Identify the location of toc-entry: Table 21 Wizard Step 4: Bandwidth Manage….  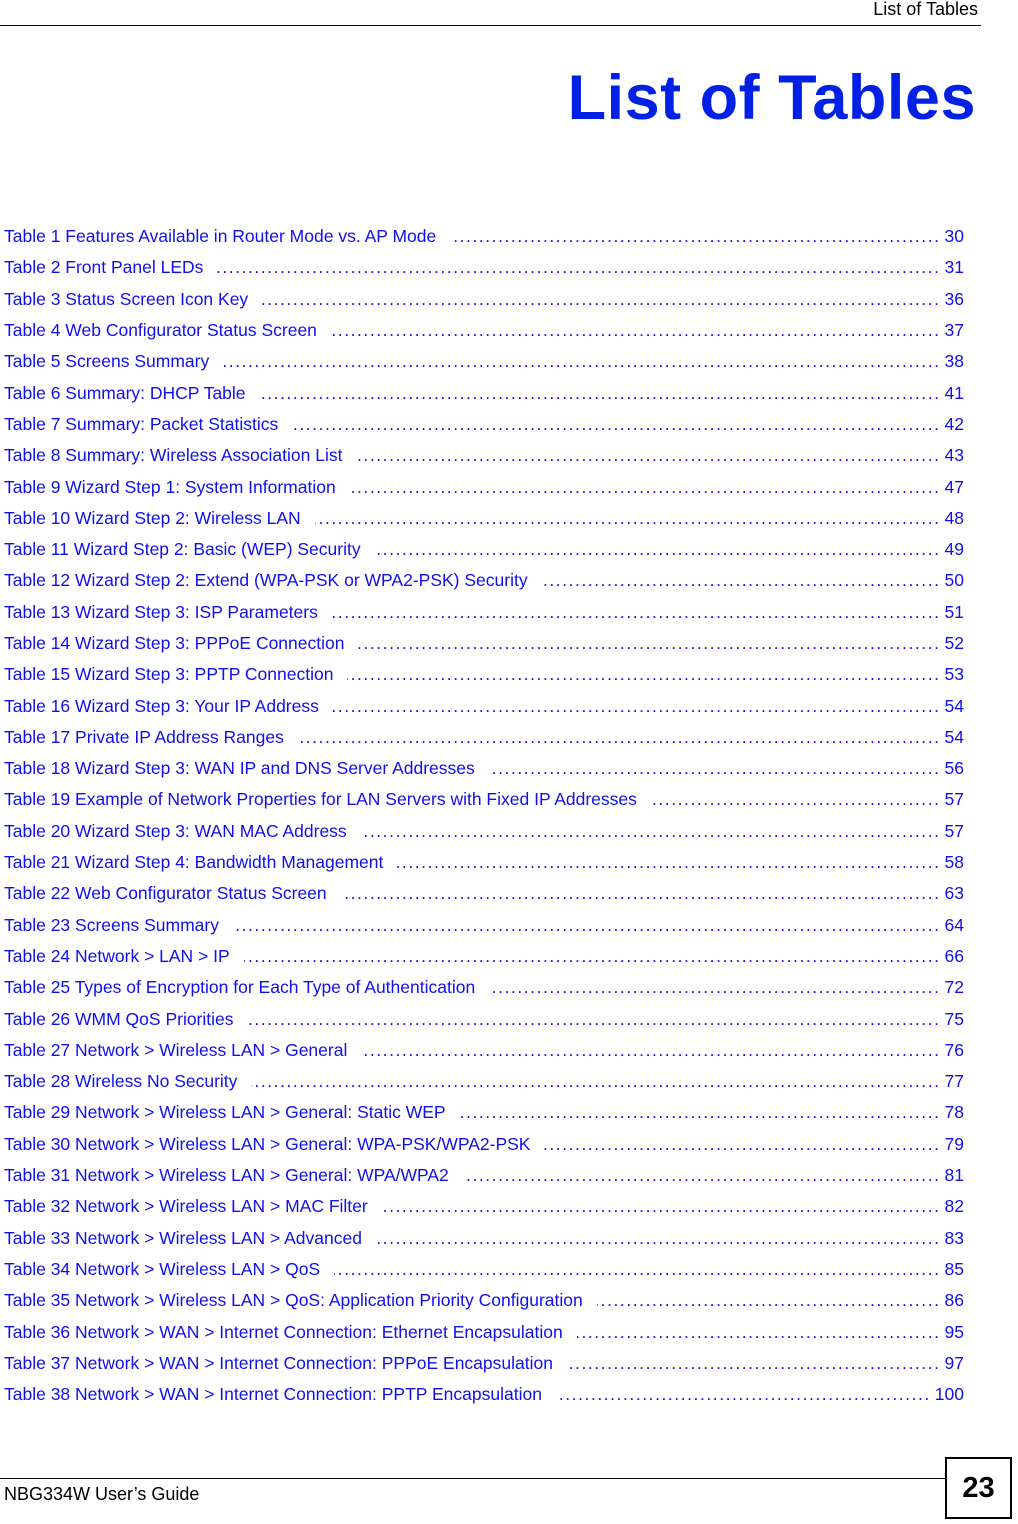
(484, 862).